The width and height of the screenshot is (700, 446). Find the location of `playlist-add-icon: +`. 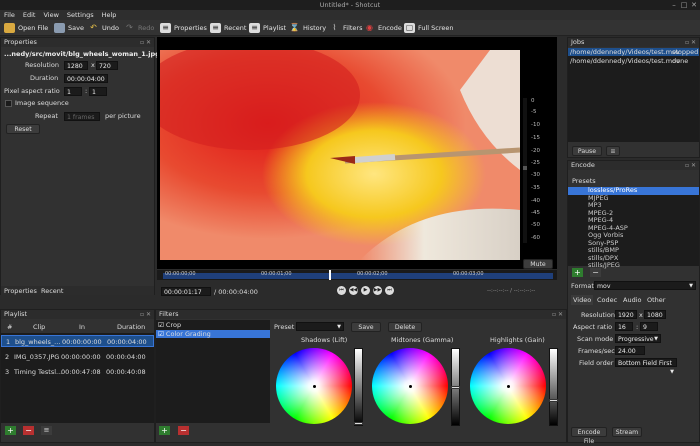

playlist-add-icon: + is located at coordinates (10, 430).